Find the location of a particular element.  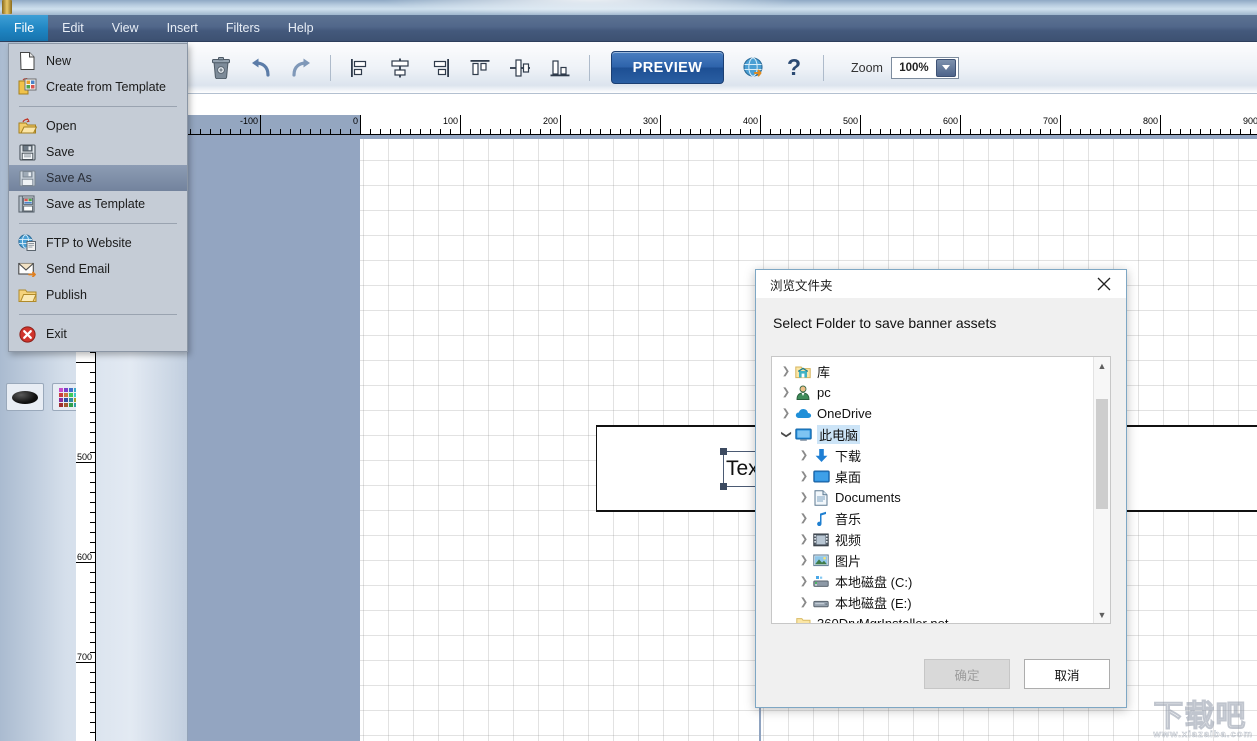

scrollbar-thumb is located at coordinates (1102, 454).